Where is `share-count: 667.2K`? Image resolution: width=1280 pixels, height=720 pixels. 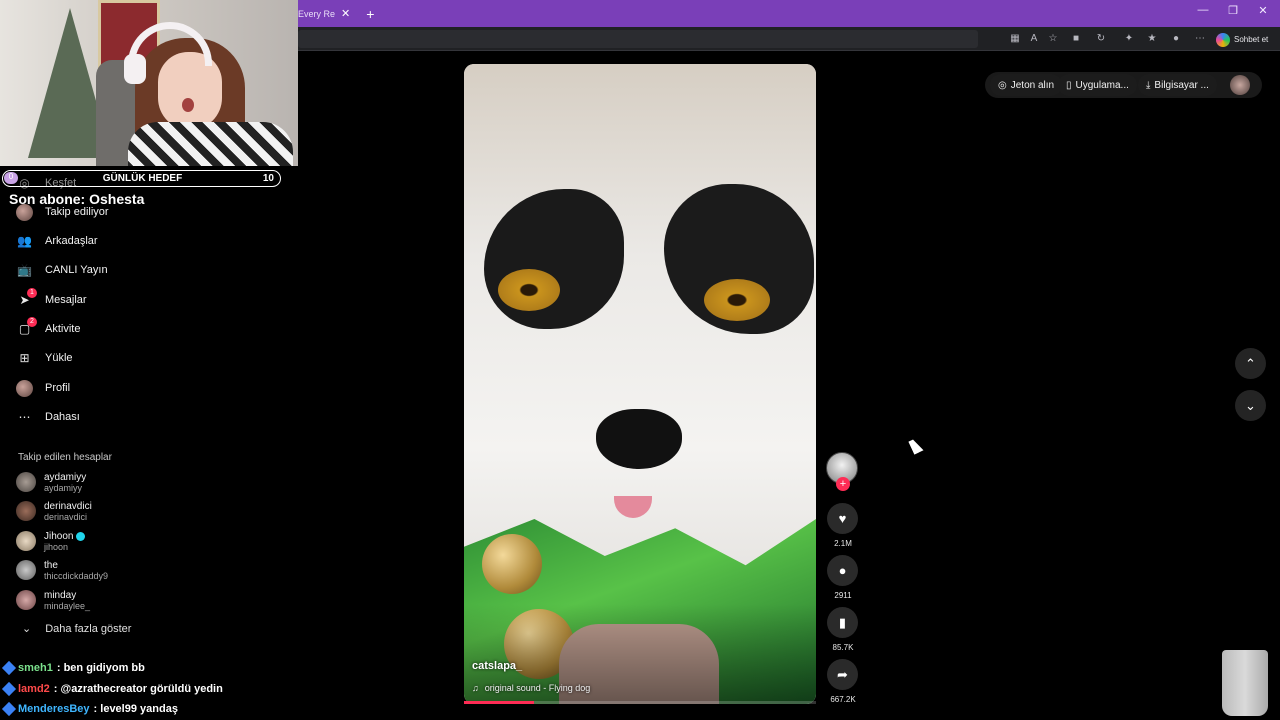
share-count: 667.2K is located at coordinates (843, 699).